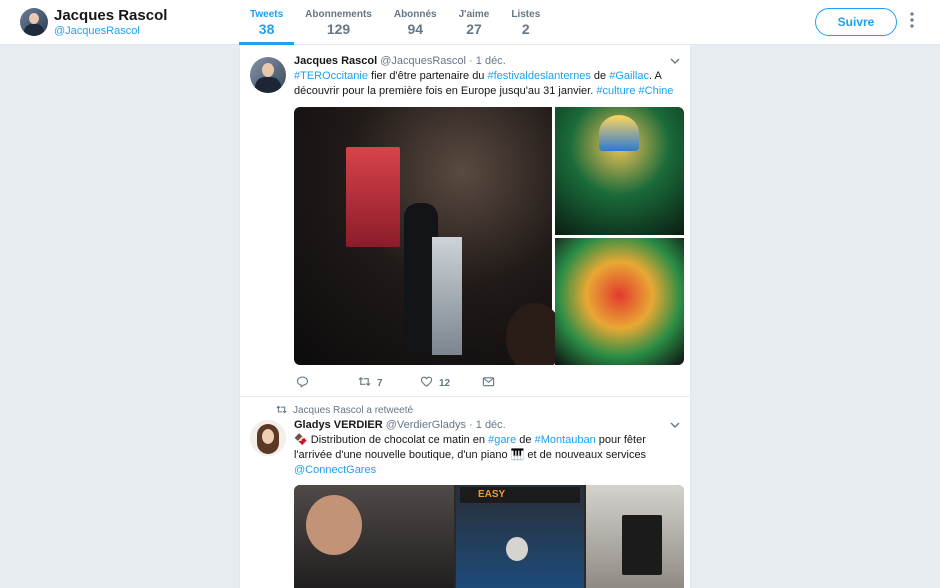  What do you see at coordinates (331, 76) in the screenshot?
I see `hashtag-link: #TEROccitanie` at bounding box center [331, 76].